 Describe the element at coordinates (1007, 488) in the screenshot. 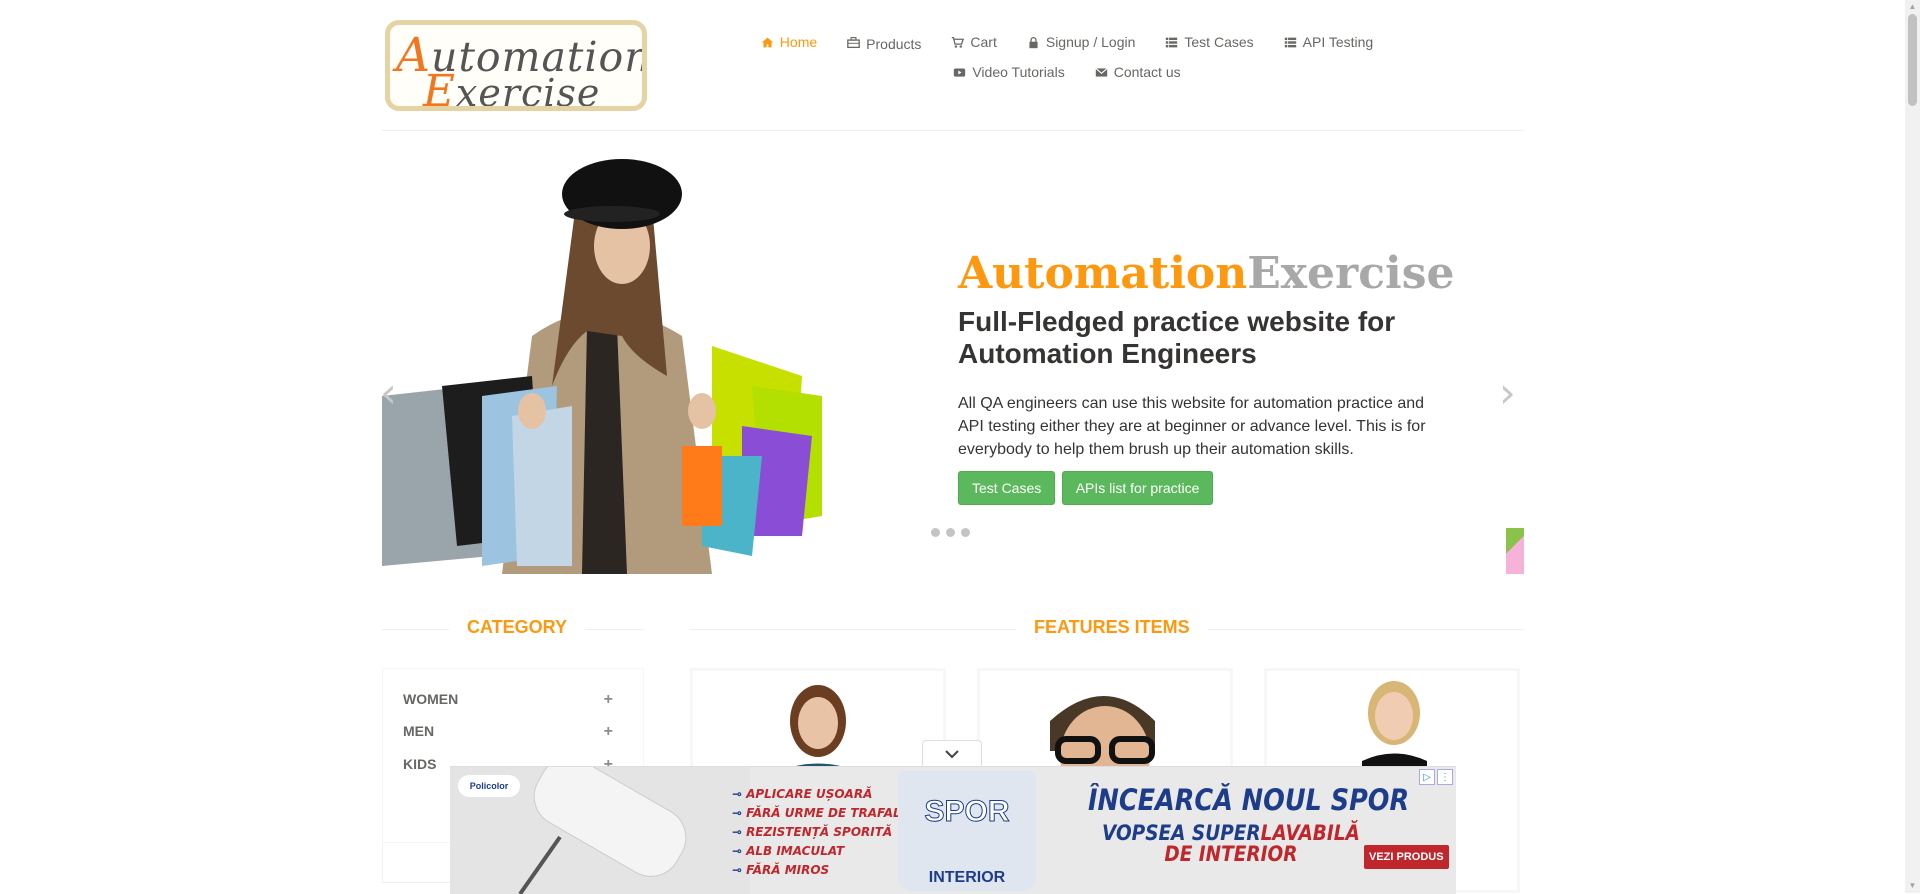

I see `test-cases-button: Test Cases` at that location.